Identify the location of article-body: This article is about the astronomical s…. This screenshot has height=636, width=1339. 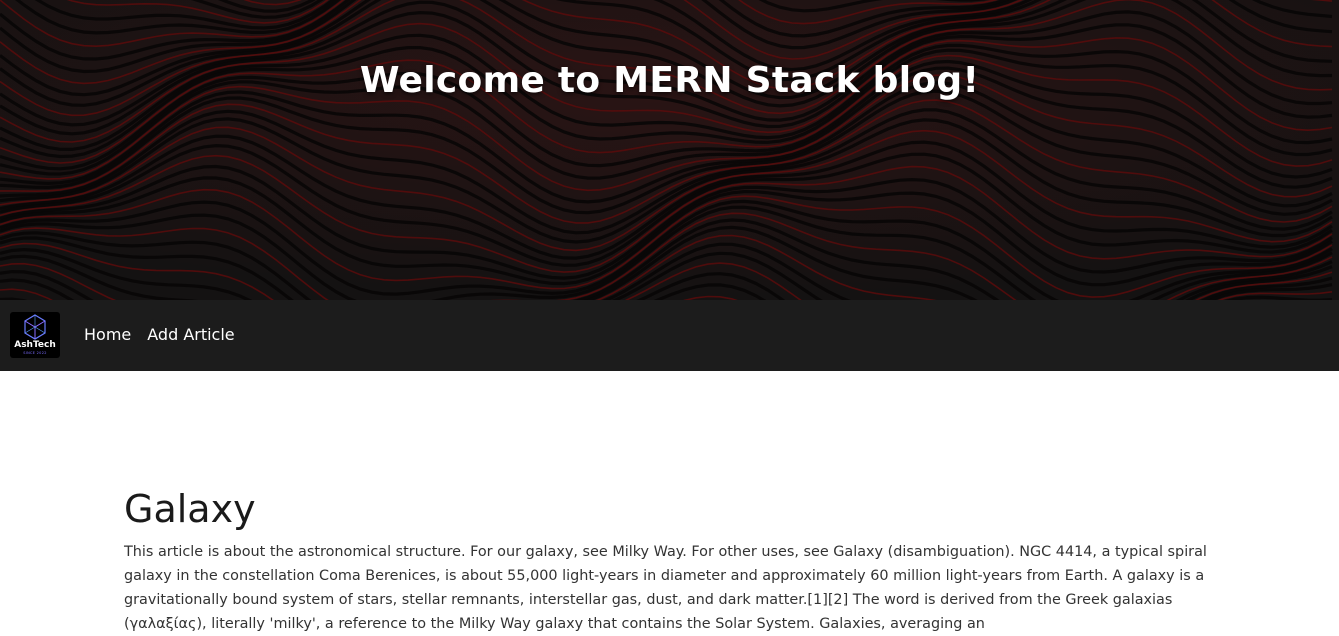
(665, 588).